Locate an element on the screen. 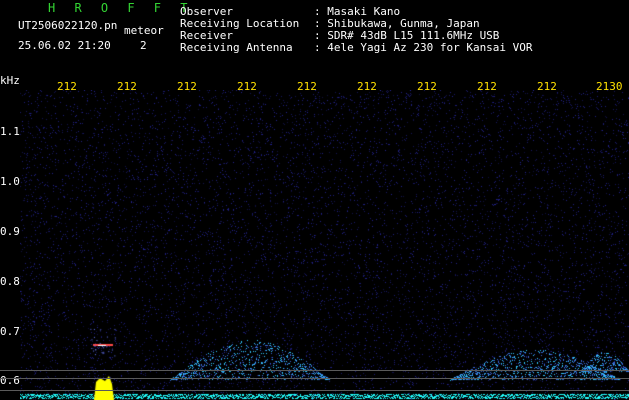 The width and height of the screenshot is (629, 400). meteor-count: 2 is located at coordinates (143, 45).